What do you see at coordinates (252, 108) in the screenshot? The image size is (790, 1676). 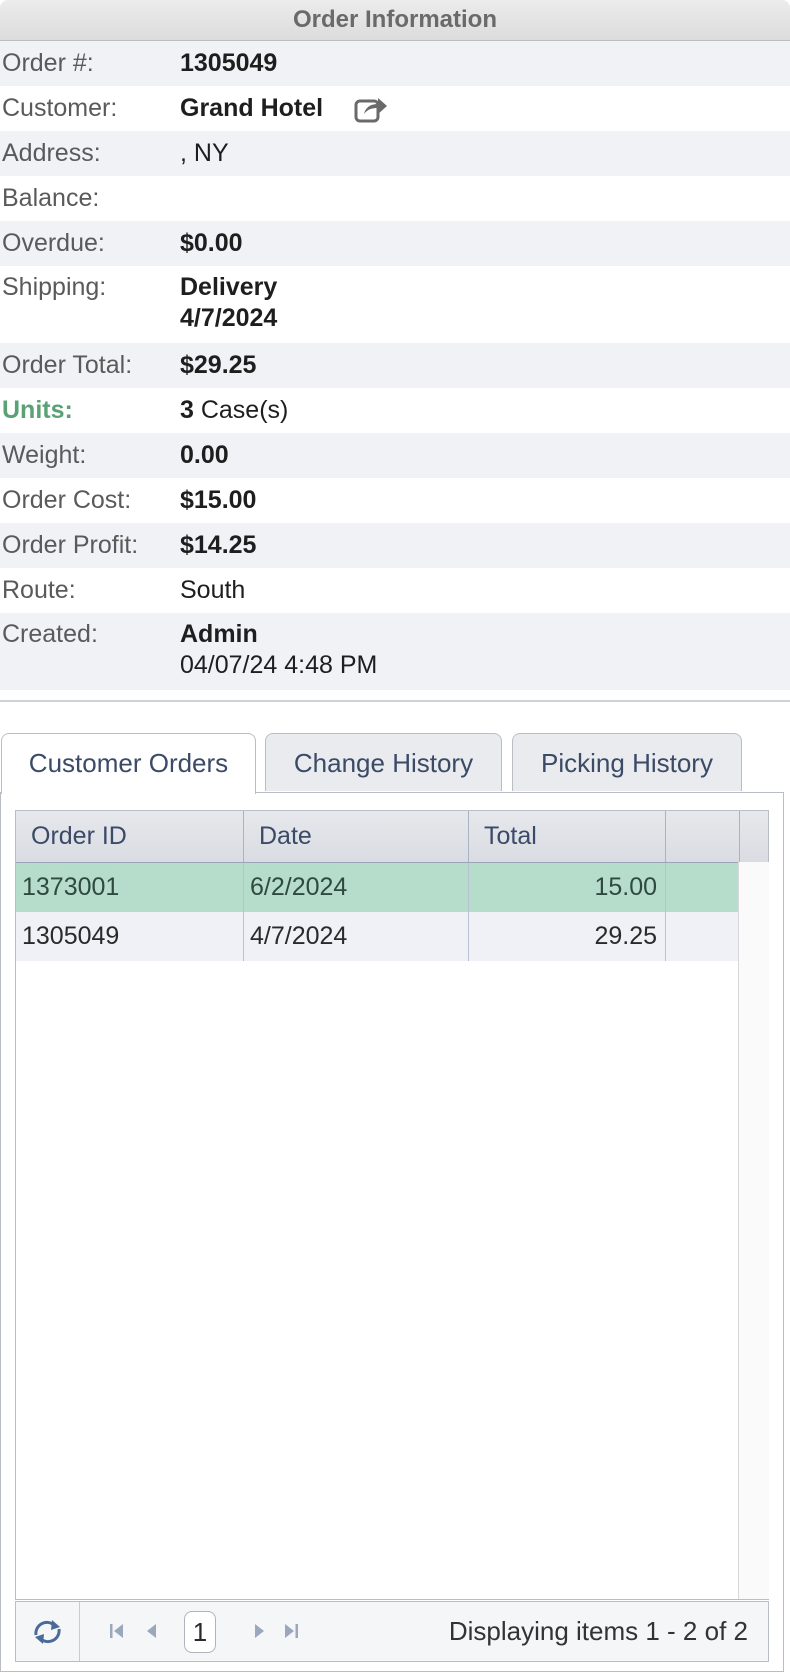 I see `customer-value: Grand Hotel` at bounding box center [252, 108].